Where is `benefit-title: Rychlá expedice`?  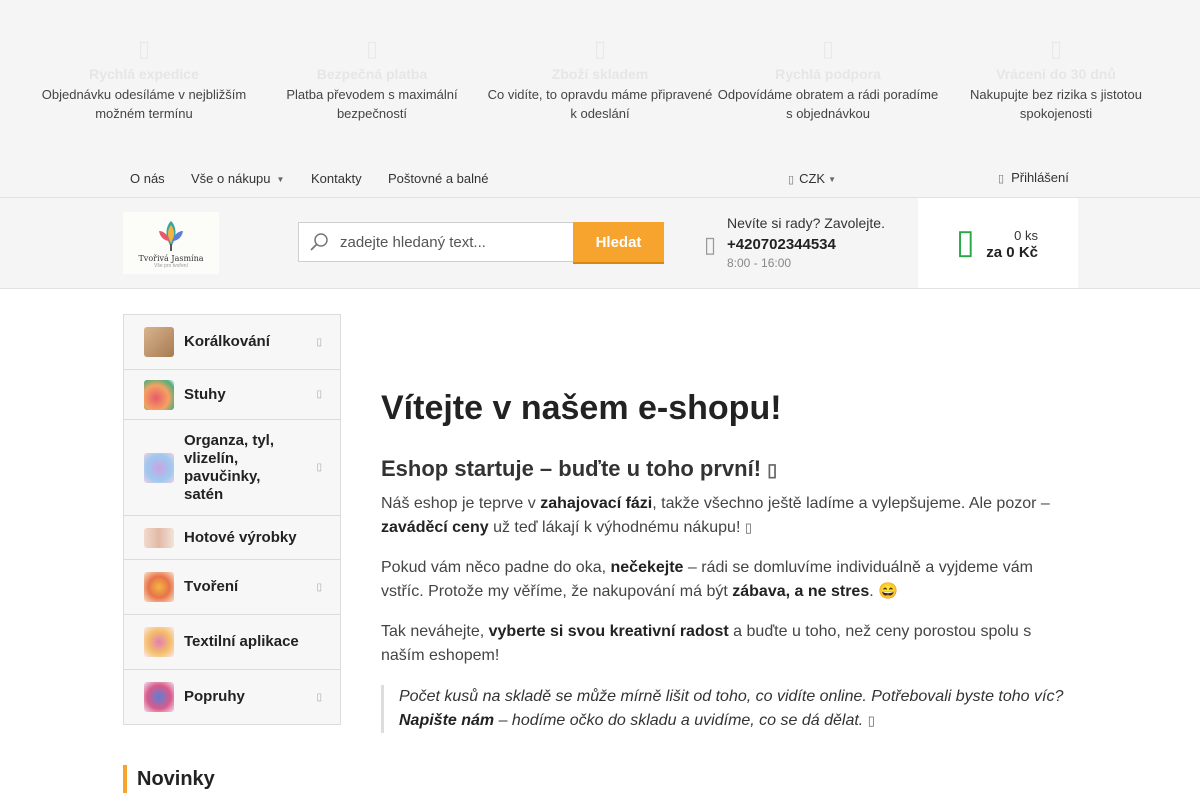
benefit-title: Rychlá expedice is located at coordinates (144, 74).